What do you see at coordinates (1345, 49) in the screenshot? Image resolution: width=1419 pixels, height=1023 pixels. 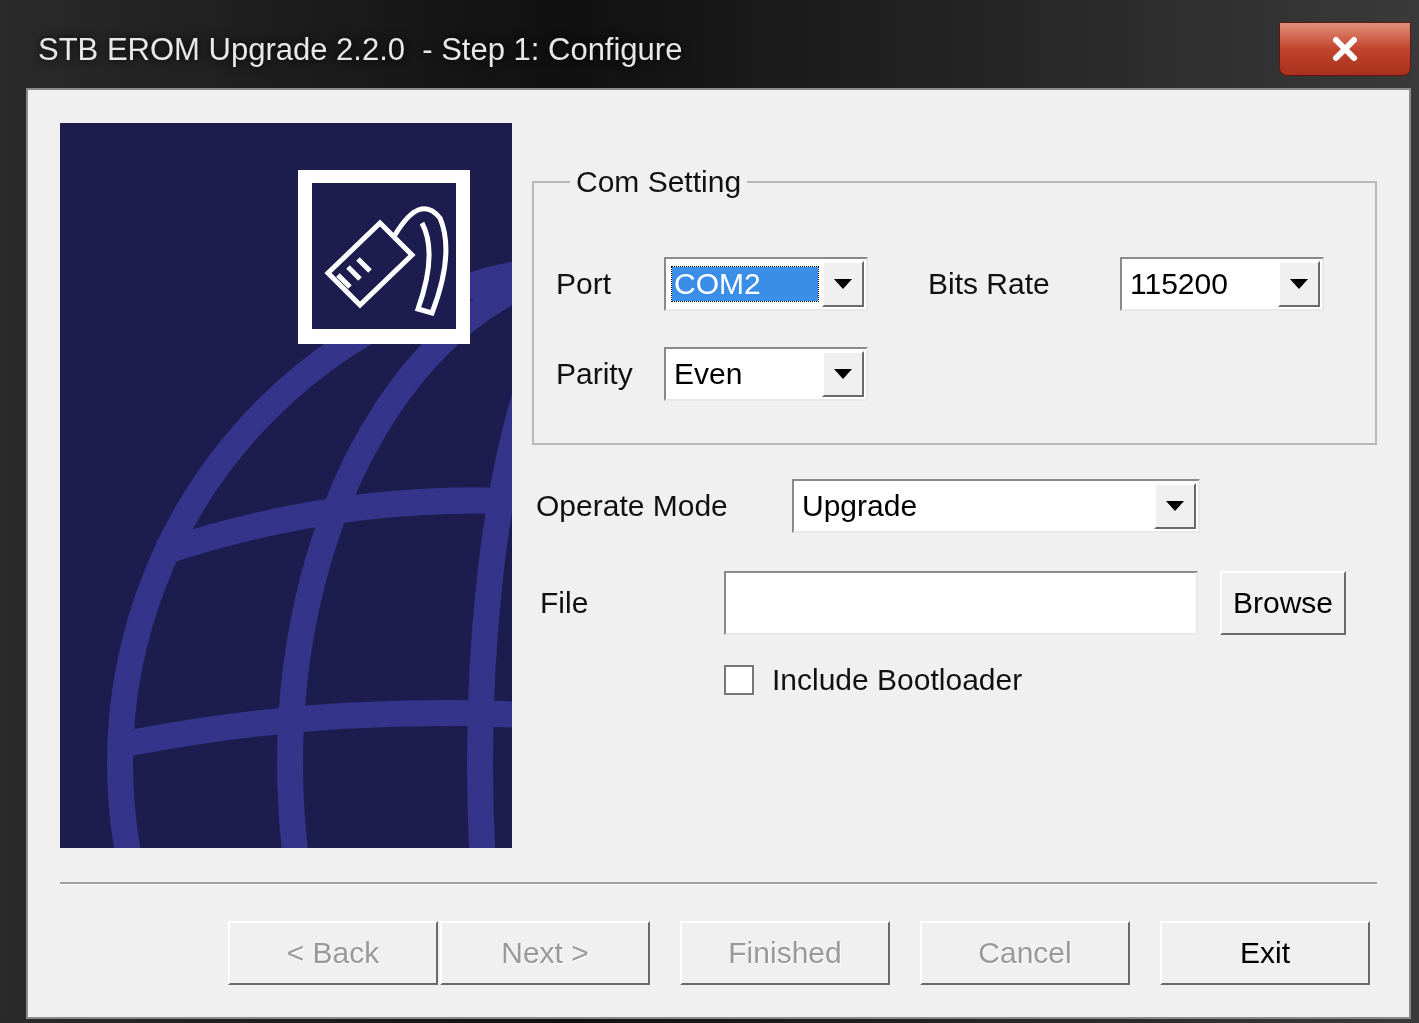 I see `close-button` at bounding box center [1345, 49].